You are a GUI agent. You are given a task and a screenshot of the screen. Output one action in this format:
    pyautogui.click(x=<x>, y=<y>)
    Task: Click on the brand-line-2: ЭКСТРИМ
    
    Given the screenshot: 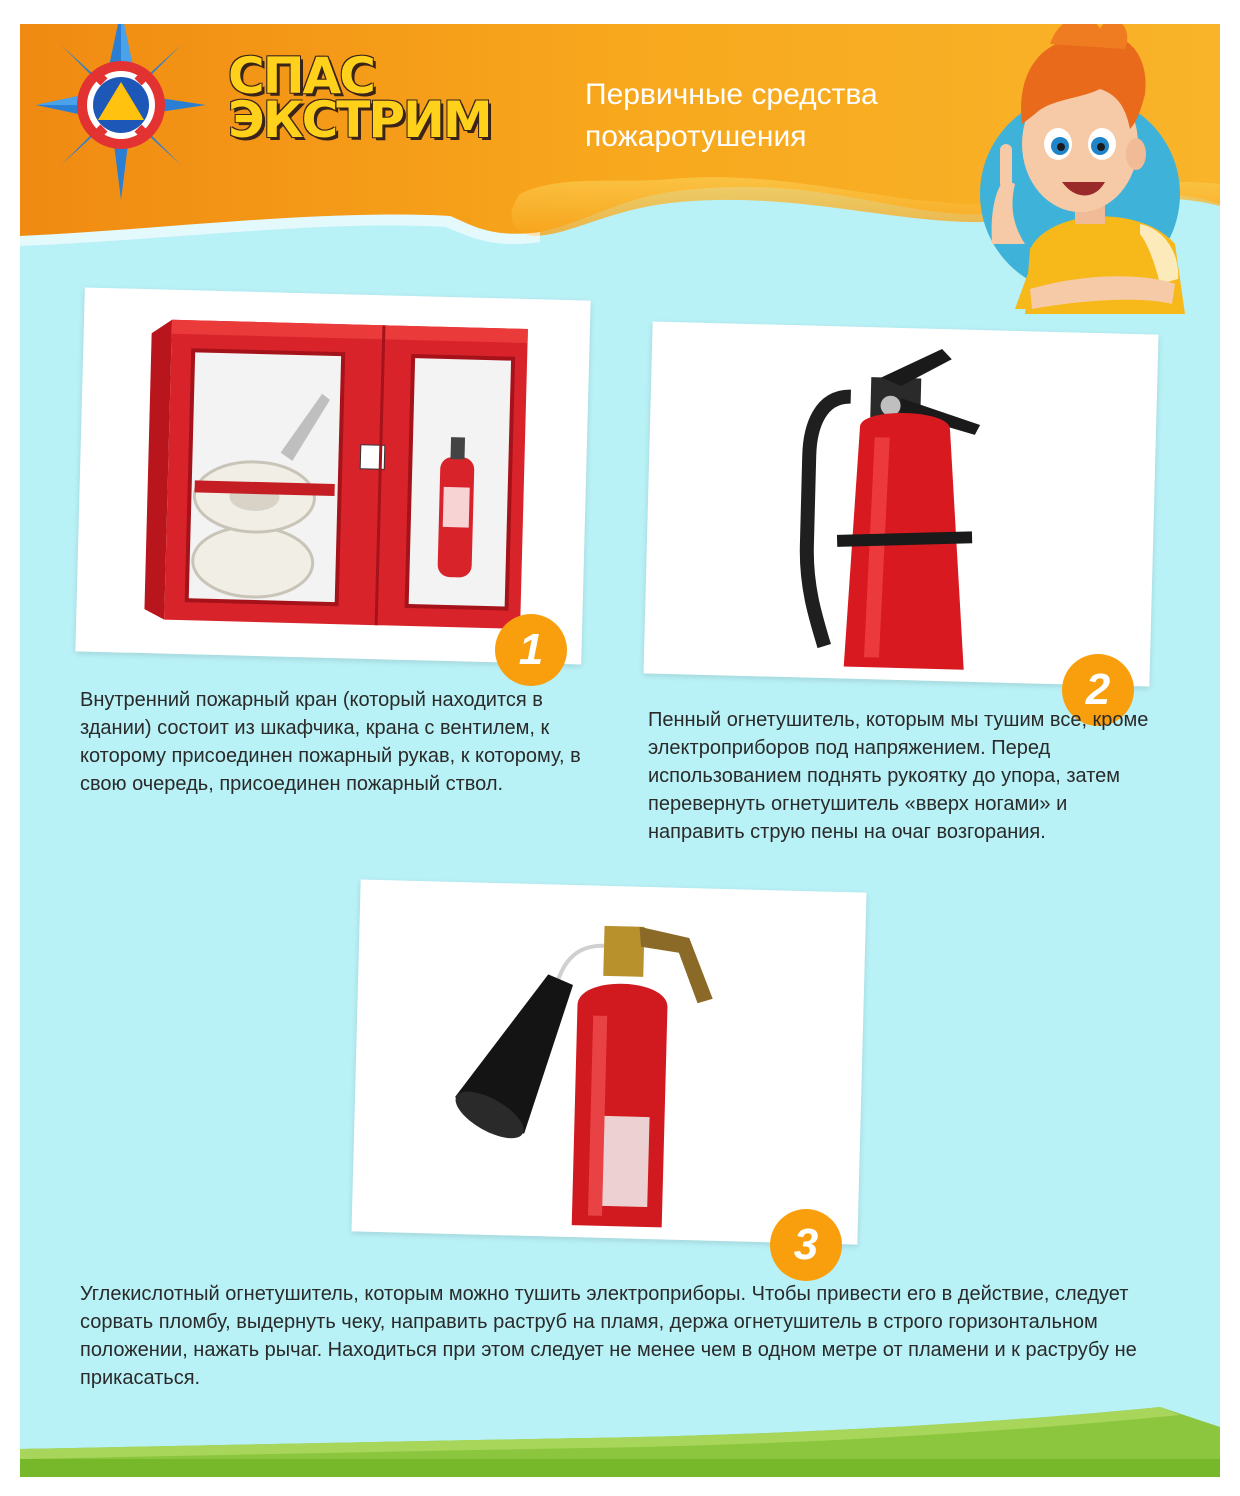 What is the action you would take?
    pyautogui.click(x=360, y=120)
    